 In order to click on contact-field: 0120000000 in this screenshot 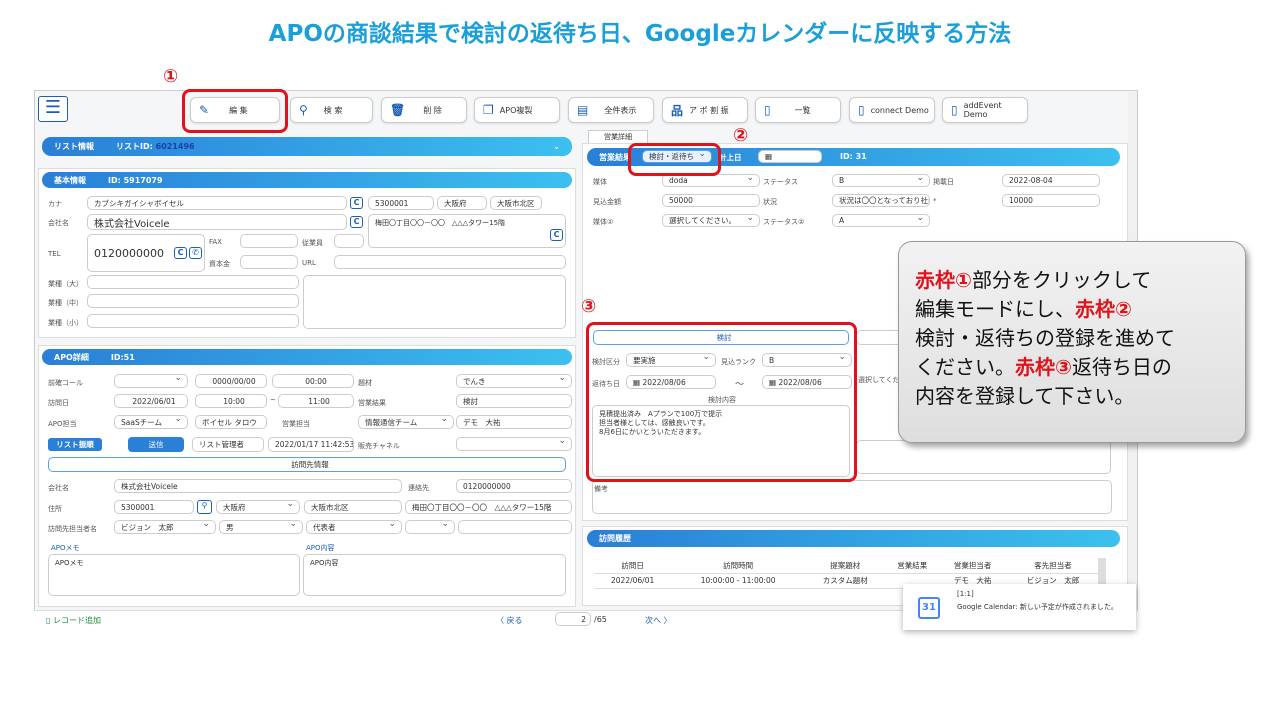, I will do `click(514, 486)`.